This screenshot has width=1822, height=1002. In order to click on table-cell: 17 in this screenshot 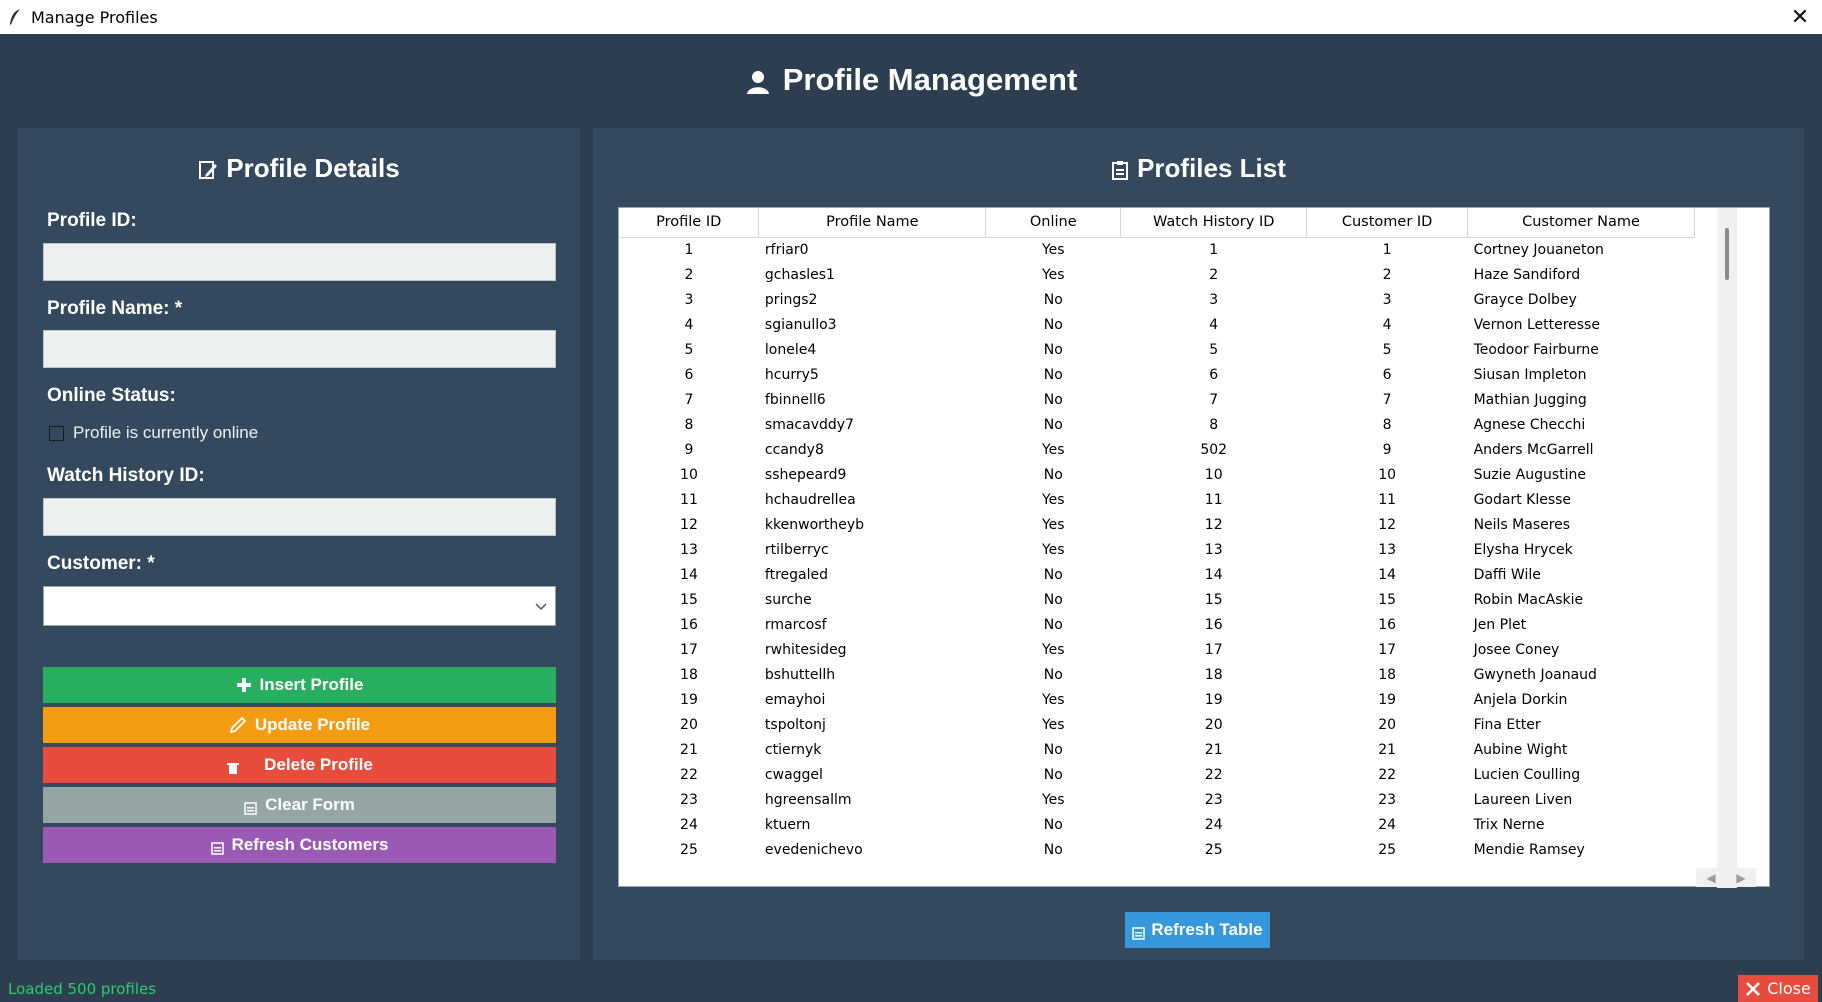, I will do `click(1387, 649)`.